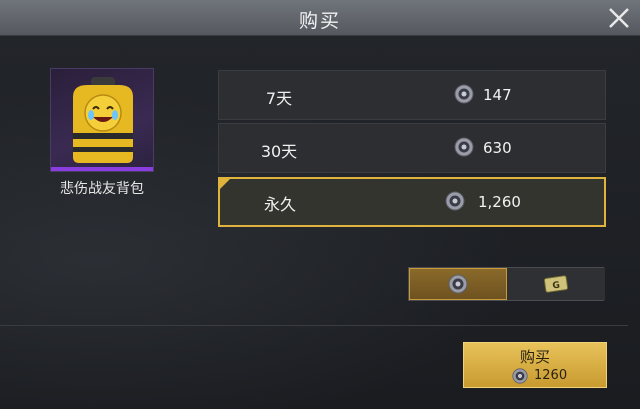  What do you see at coordinates (225, 184) in the screenshot?
I see `selected-check-icon` at bounding box center [225, 184].